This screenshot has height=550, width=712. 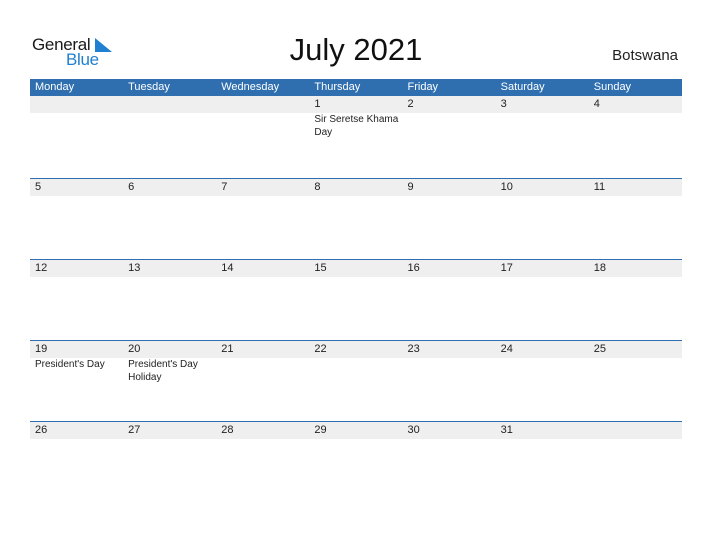 I want to click on day-cell: 19 President's Day, so click(x=76, y=362).